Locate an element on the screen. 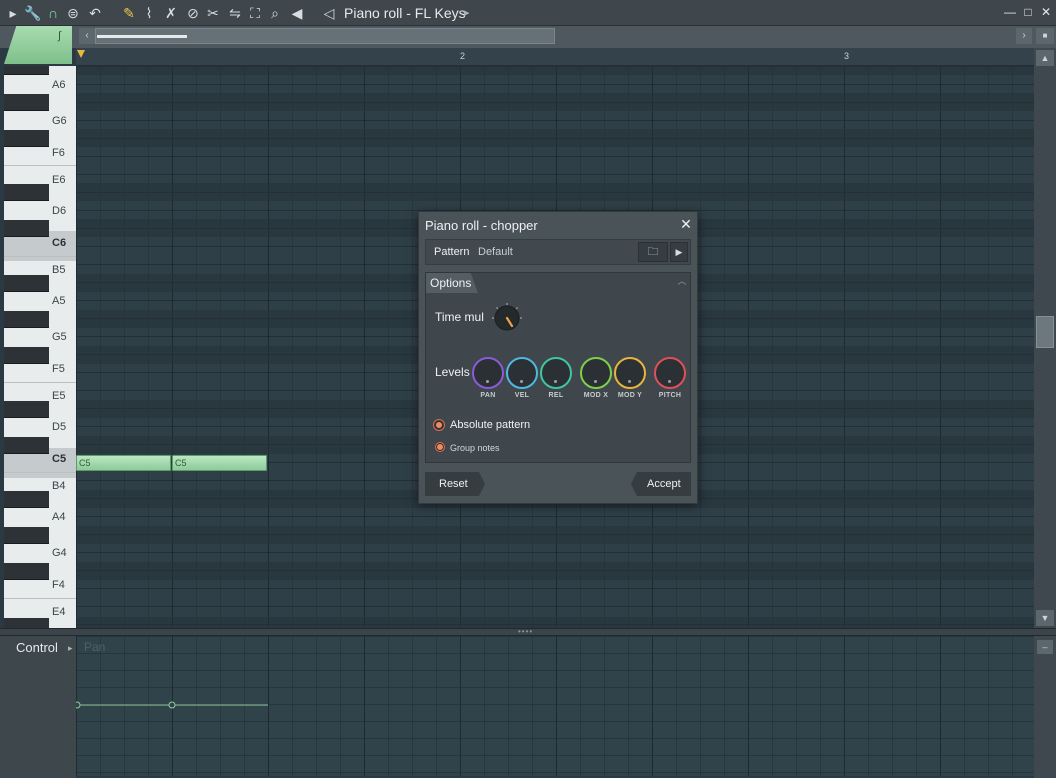 The width and height of the screenshot is (1056, 778). piano-key-label: A4 is located at coordinates (59, 517).